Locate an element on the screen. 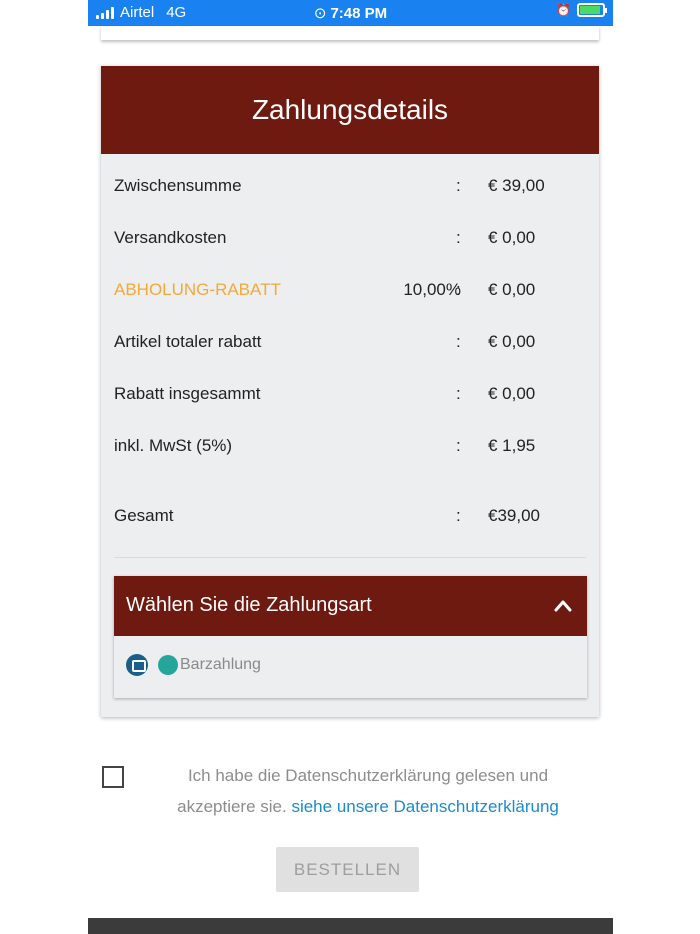 The height and width of the screenshot is (934, 700). alarm-icon: ⏰ is located at coordinates (563, 10).